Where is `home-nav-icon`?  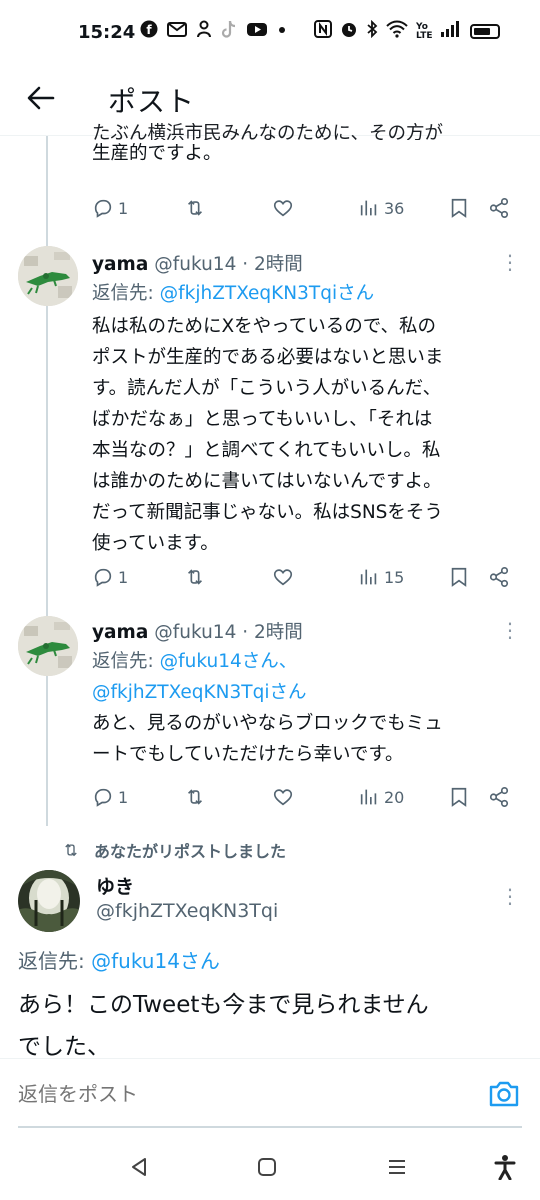 home-nav-icon is located at coordinates (267, 1167).